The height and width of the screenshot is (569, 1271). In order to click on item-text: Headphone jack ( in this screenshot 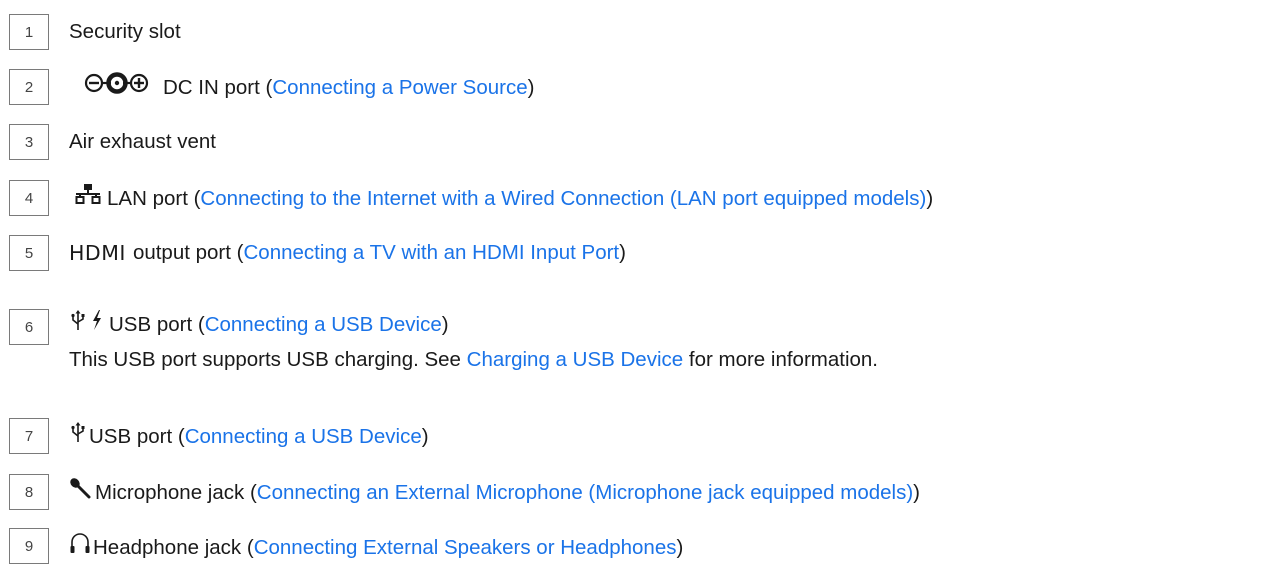, I will do `click(173, 547)`.